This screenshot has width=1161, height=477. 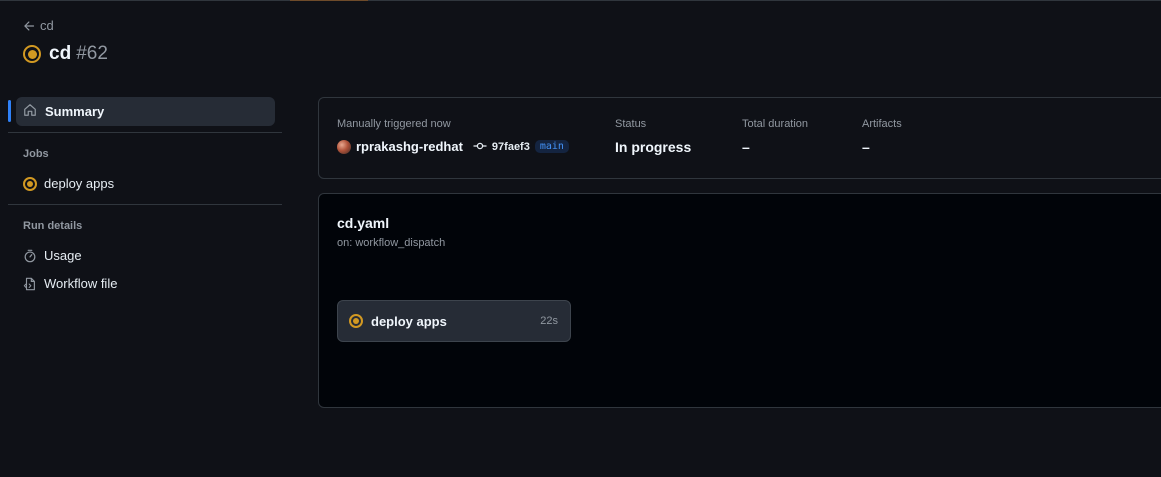 What do you see at coordinates (653, 147) in the screenshot?
I see `status-value: In progress` at bounding box center [653, 147].